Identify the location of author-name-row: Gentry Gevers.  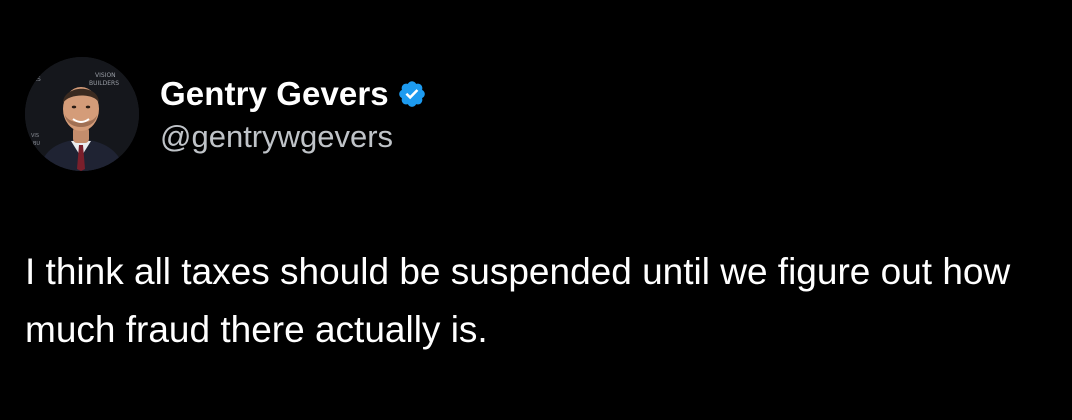
(293, 94).